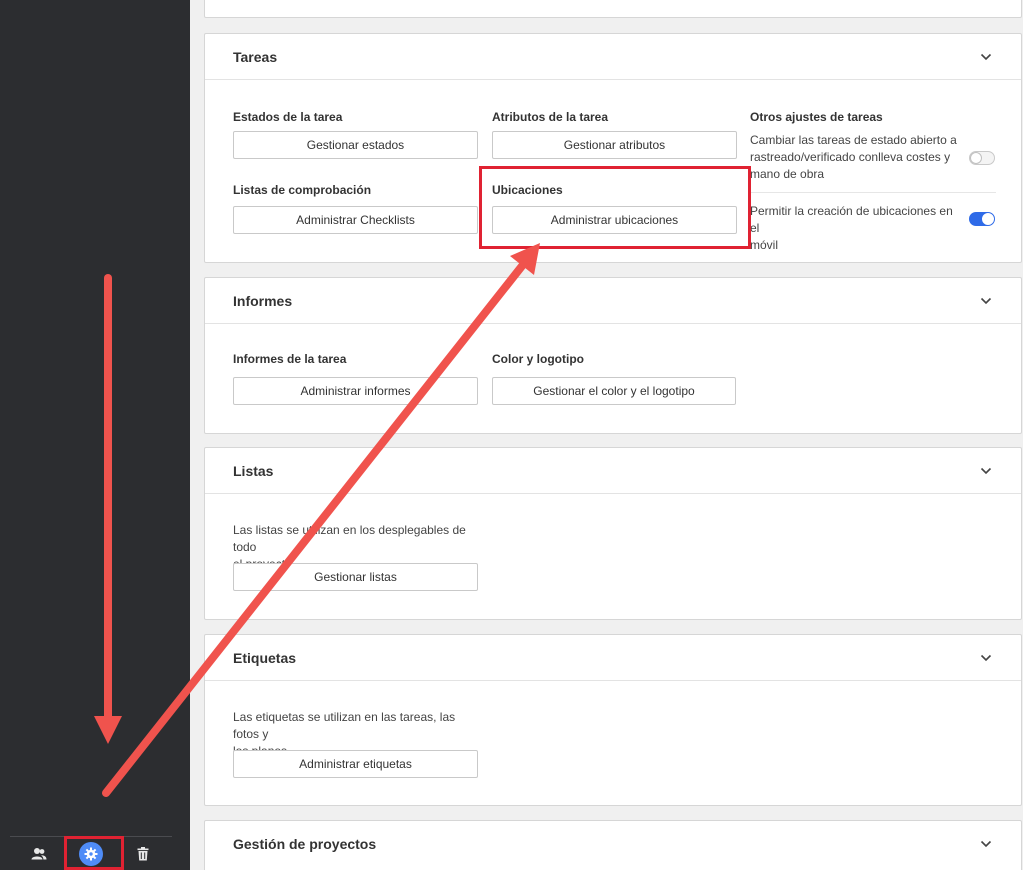  I want to click on section-tareas-header: Tareas, so click(613, 57).